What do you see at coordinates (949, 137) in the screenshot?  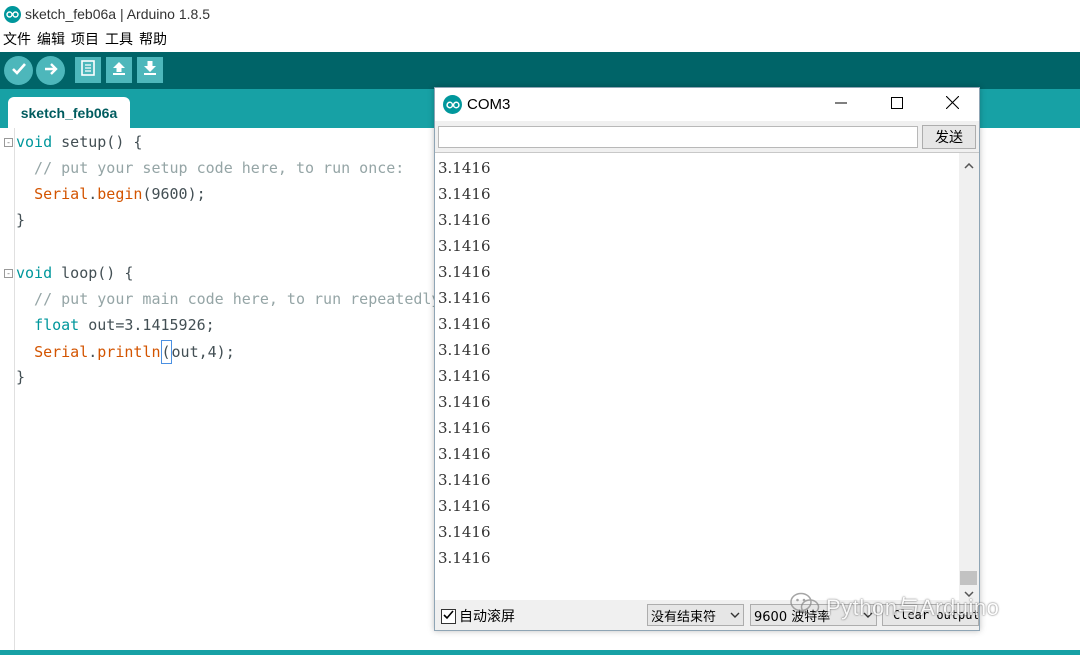 I see `send-button: 发送` at bounding box center [949, 137].